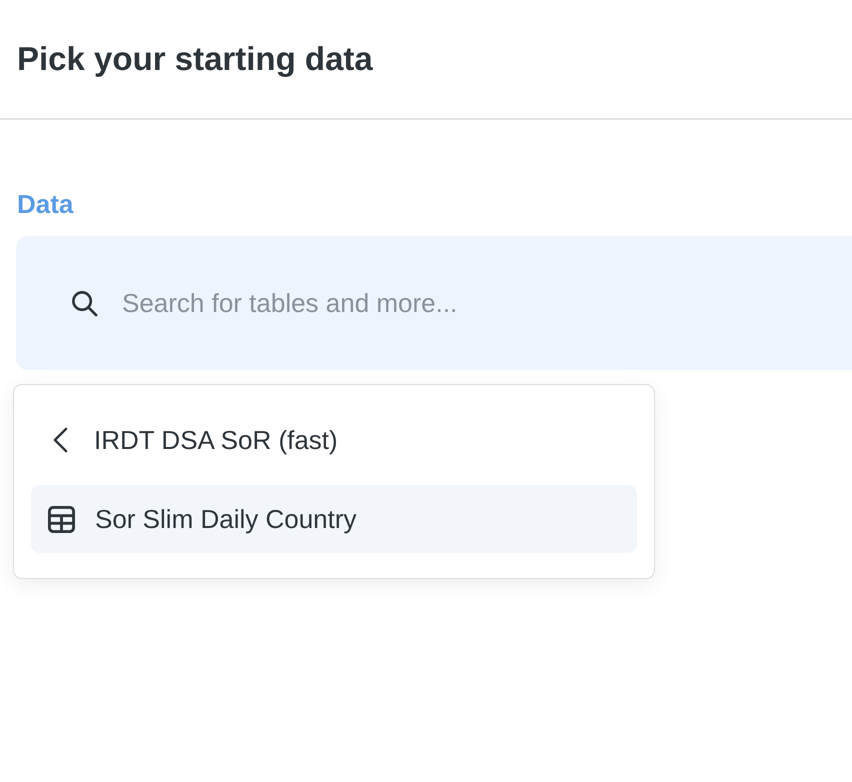  What do you see at coordinates (195, 59) in the screenshot?
I see `page-title: Pick your starting data` at bounding box center [195, 59].